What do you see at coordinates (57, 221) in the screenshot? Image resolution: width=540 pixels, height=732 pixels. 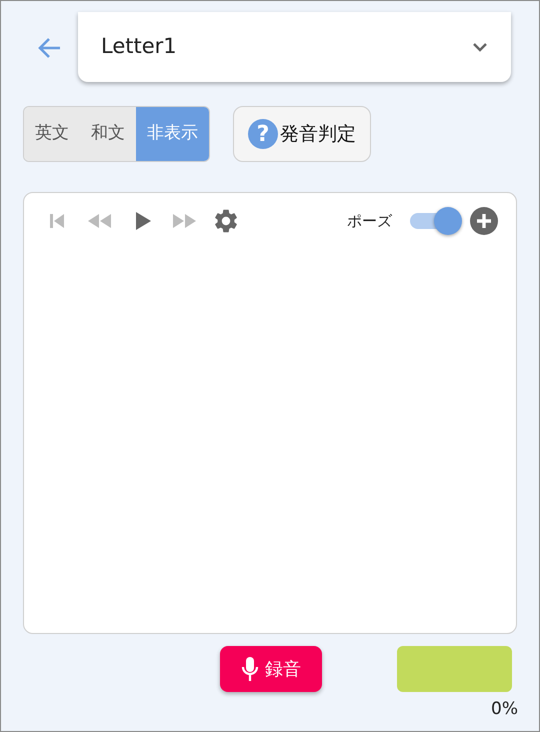 I see `skip-start-icon` at bounding box center [57, 221].